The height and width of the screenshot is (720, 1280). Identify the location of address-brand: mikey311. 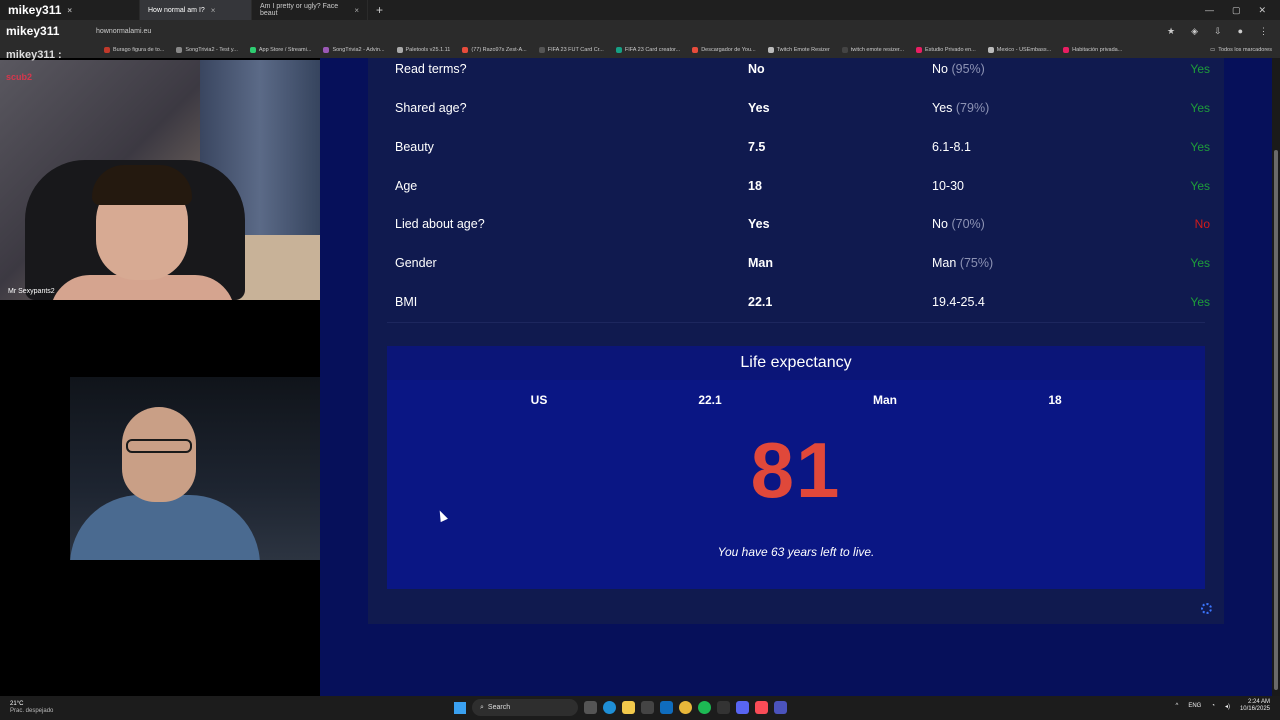
(33, 31).